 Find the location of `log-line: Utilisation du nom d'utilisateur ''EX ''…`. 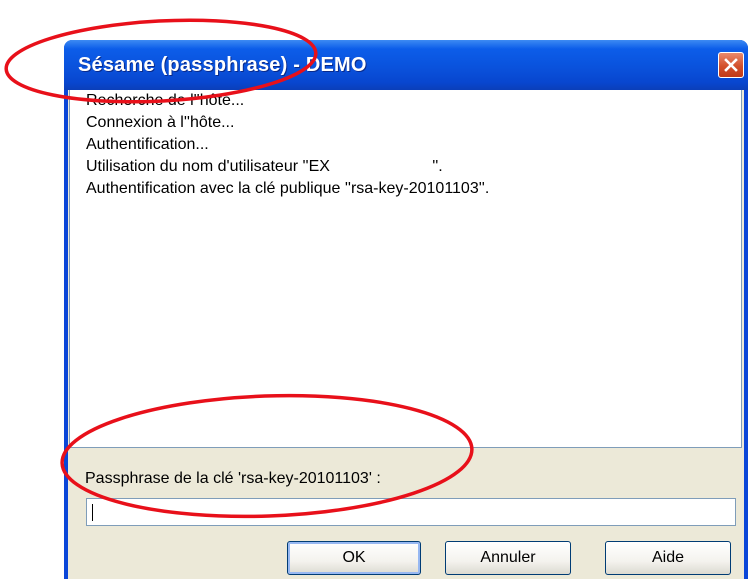

log-line: Utilisation du nom d'utilisateur ''EX ''… is located at coordinates (264, 166).